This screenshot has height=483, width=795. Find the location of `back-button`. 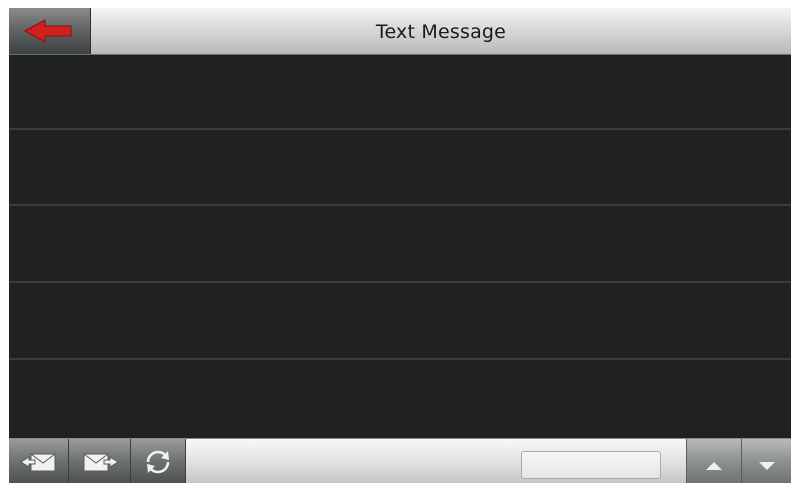

back-button is located at coordinates (50, 31).